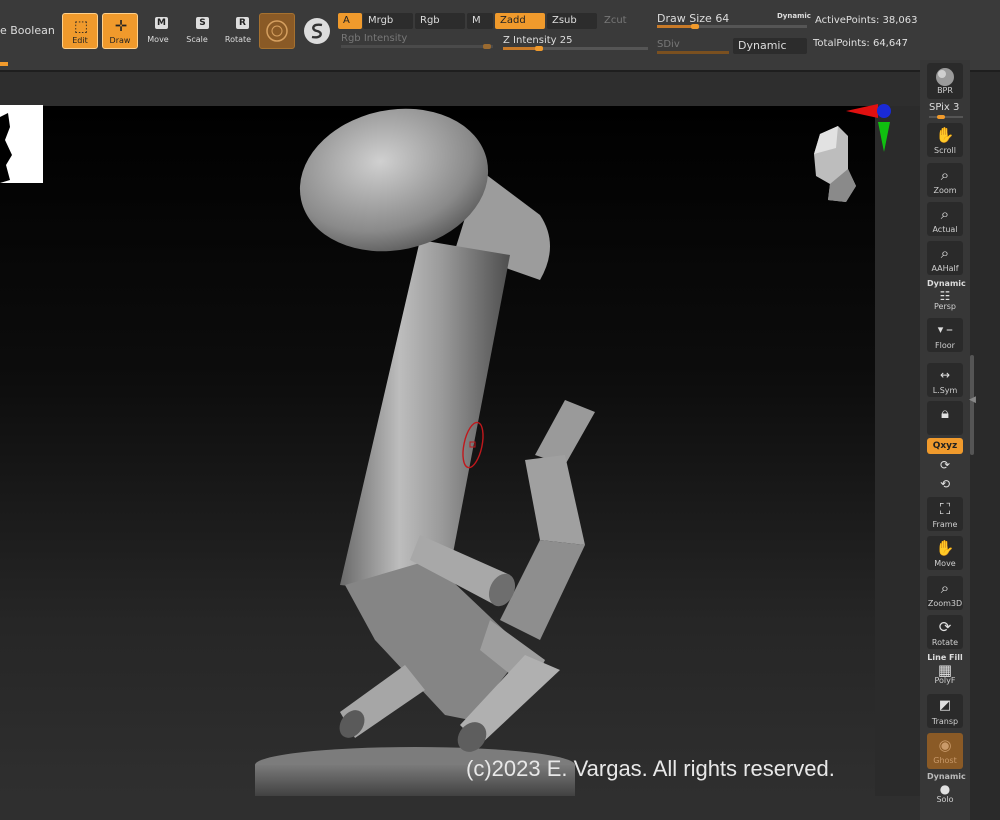 The width and height of the screenshot is (1000, 820). I want to click on zoom3d-label: Zoom3D, so click(945, 603).